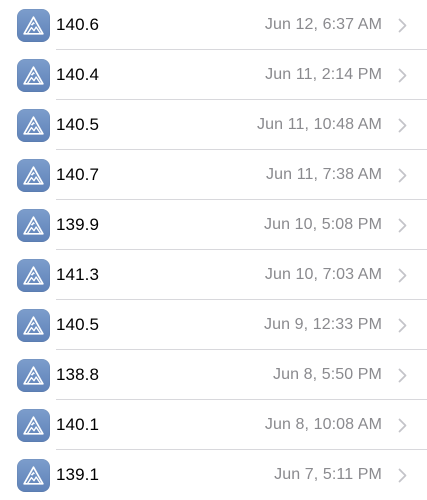  Describe the element at coordinates (323, 274) in the screenshot. I see `entry-datetime: Jun 10, 7:03 AM` at that location.